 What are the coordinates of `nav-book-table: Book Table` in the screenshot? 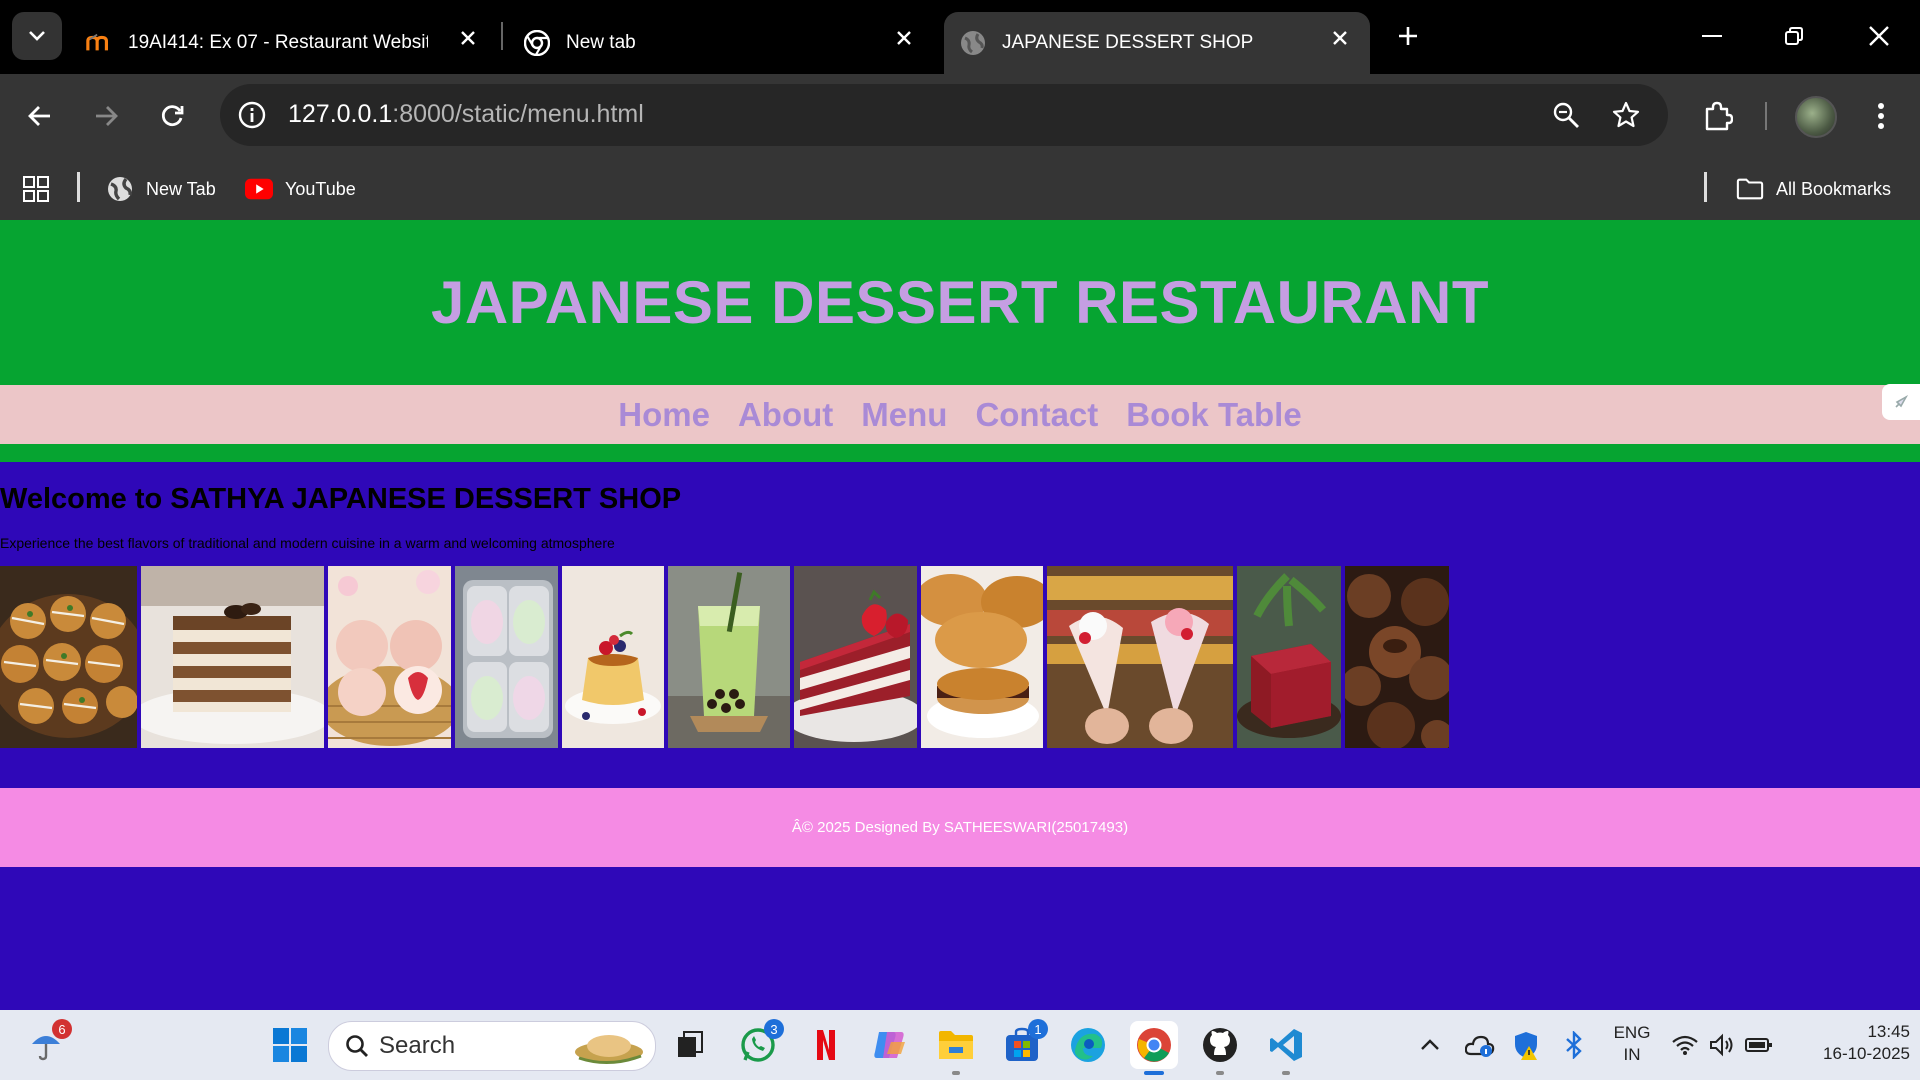 It's located at (1213, 415).